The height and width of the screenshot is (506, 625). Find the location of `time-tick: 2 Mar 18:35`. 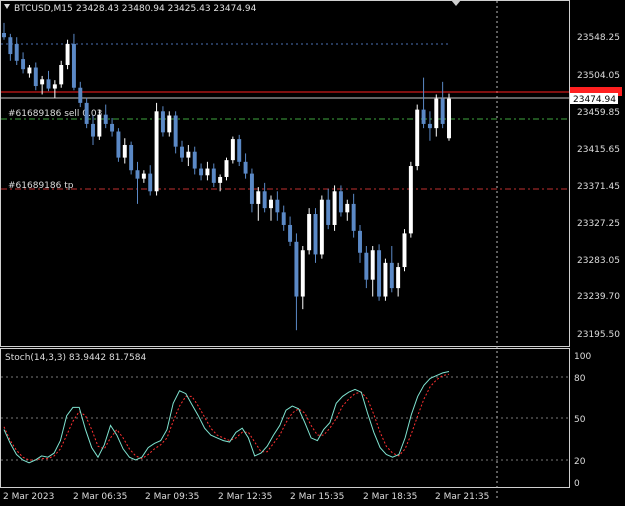

time-tick: 2 Mar 18:35 is located at coordinates (390, 497).